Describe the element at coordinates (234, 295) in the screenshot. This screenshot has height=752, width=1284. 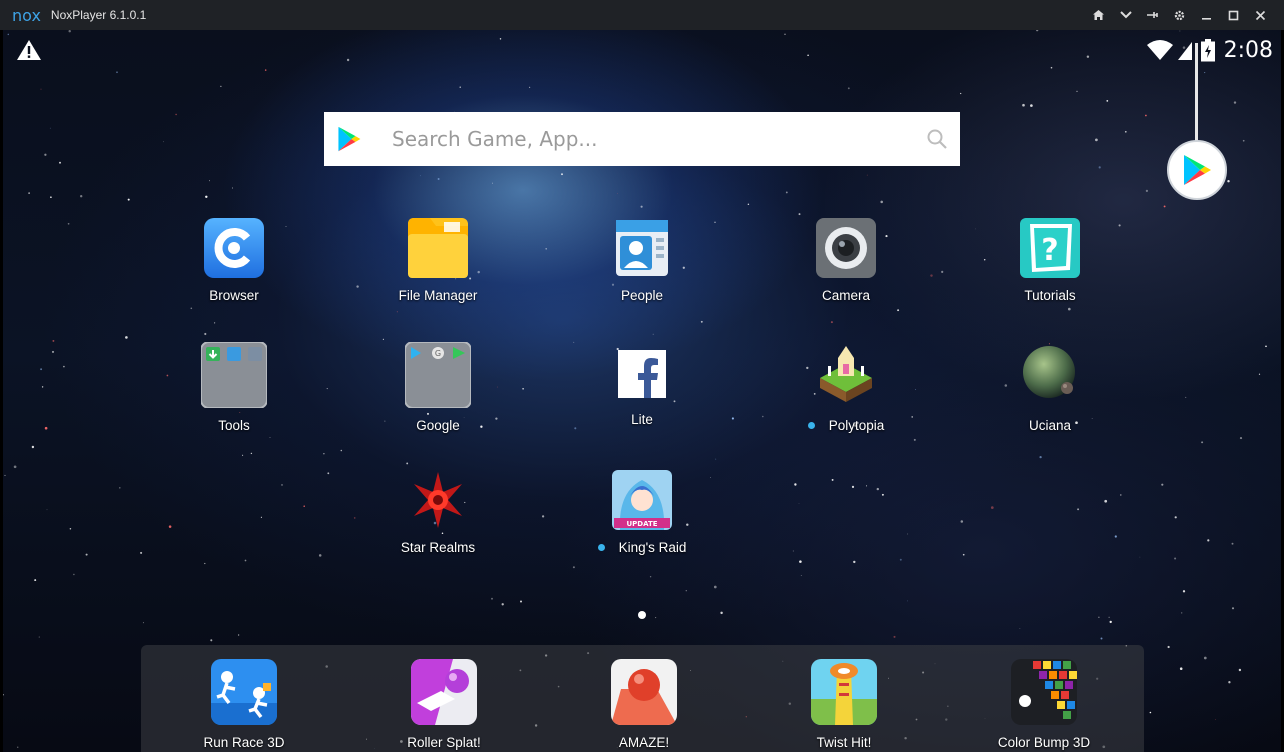
I see `app-label: Browser` at that location.